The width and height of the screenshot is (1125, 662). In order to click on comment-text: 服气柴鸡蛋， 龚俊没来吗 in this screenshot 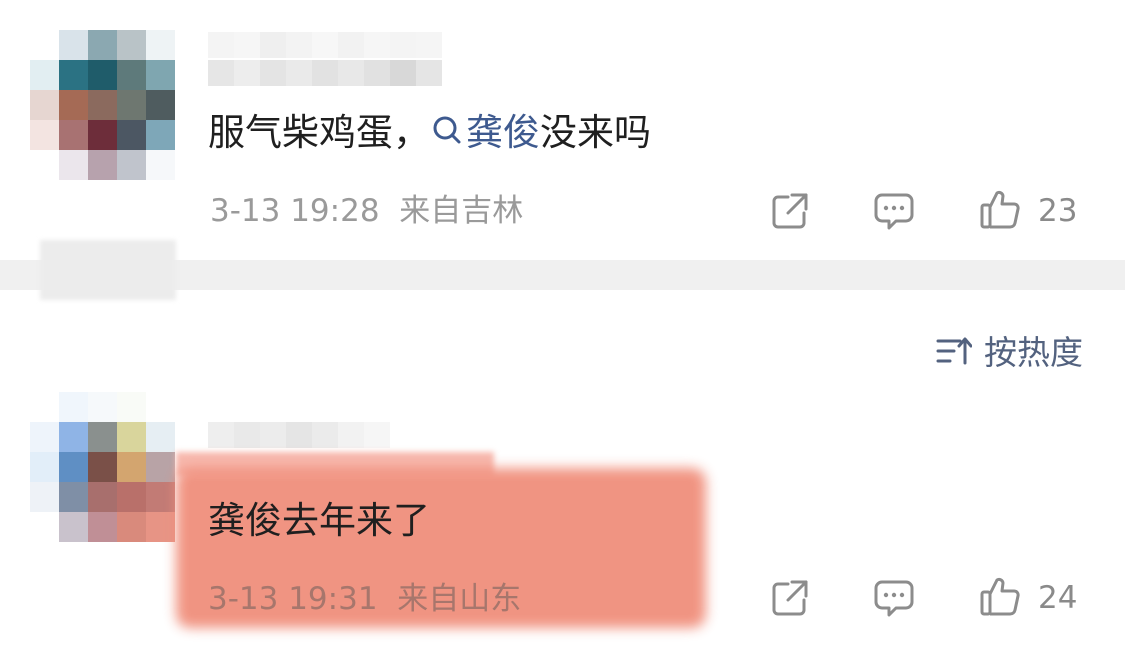, I will do `click(429, 134)`.